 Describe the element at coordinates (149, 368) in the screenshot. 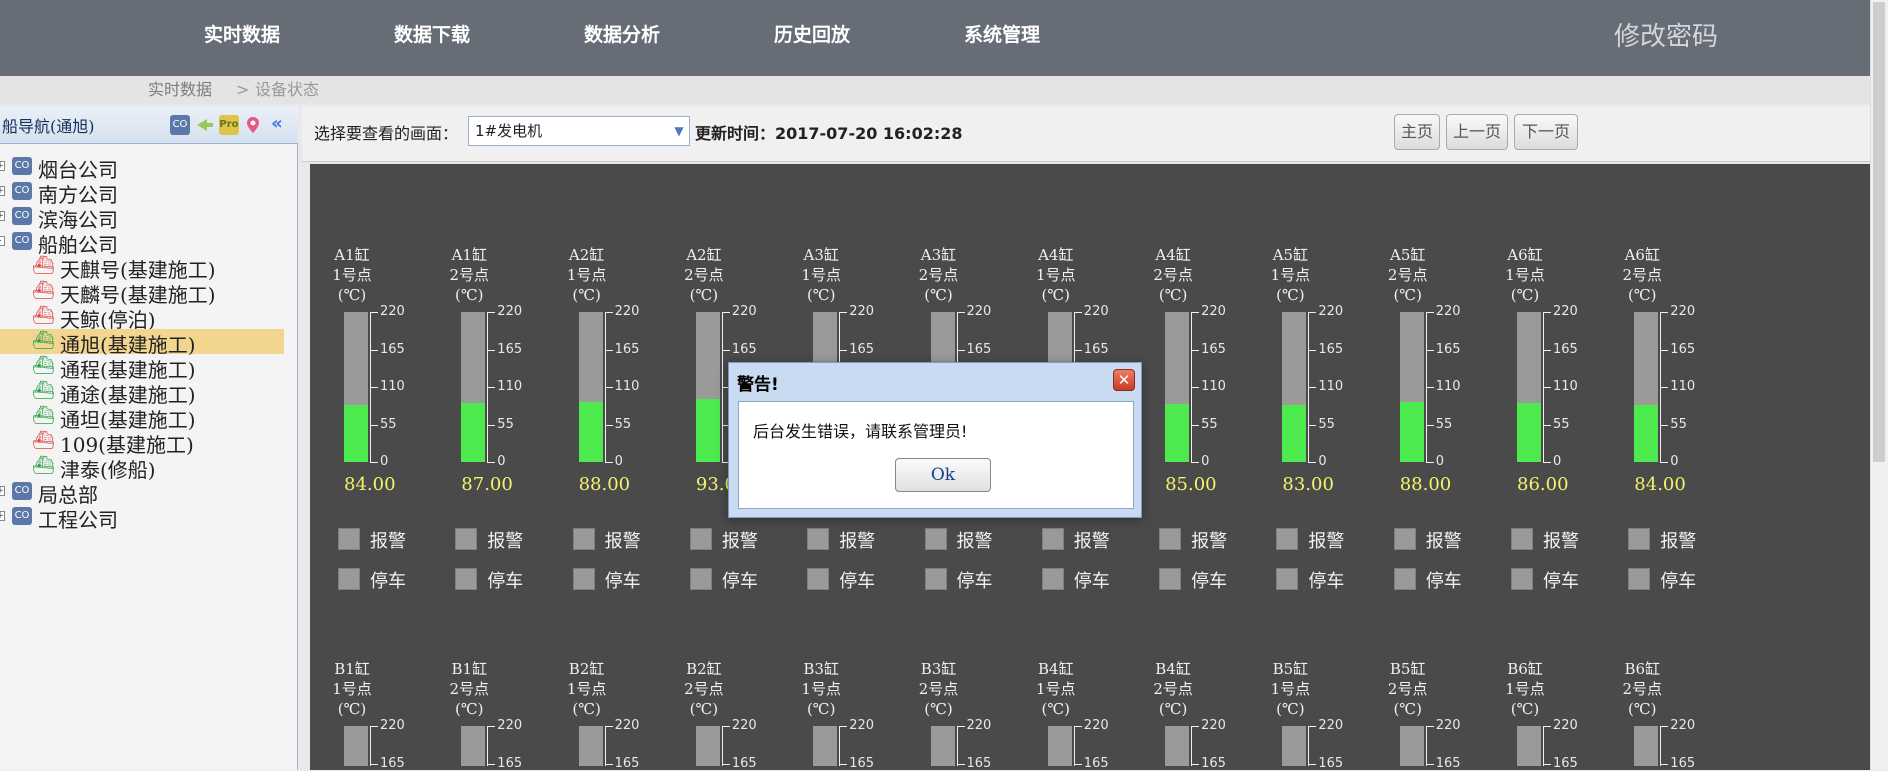

I see `tree-ship-node: ⛴ 通程(基建施工)` at that location.